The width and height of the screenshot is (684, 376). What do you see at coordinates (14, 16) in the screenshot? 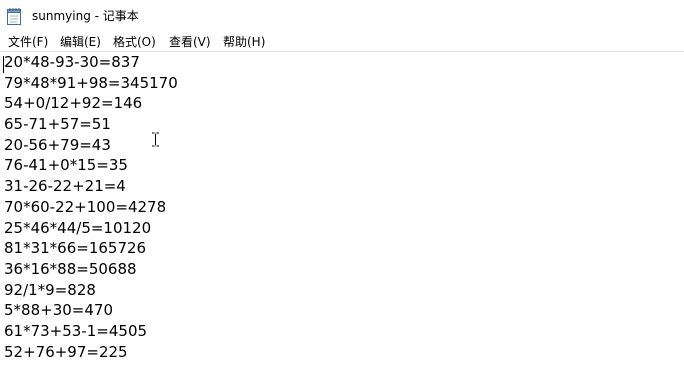
I see `notepad-icon` at bounding box center [14, 16].